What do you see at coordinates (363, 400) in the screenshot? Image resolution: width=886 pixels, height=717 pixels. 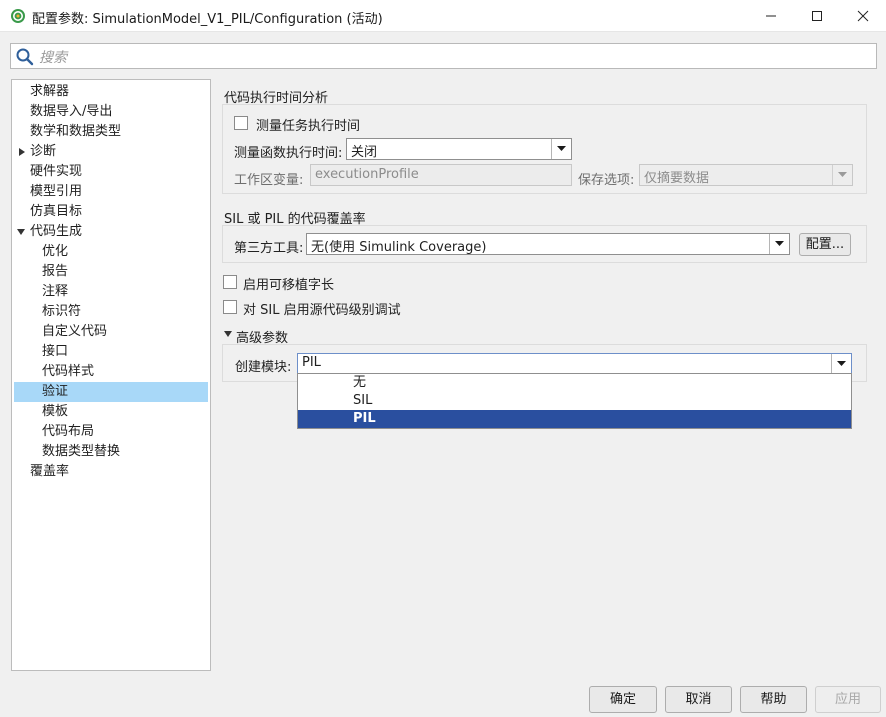 I see `dropdown-option-label: SIL` at bounding box center [363, 400].